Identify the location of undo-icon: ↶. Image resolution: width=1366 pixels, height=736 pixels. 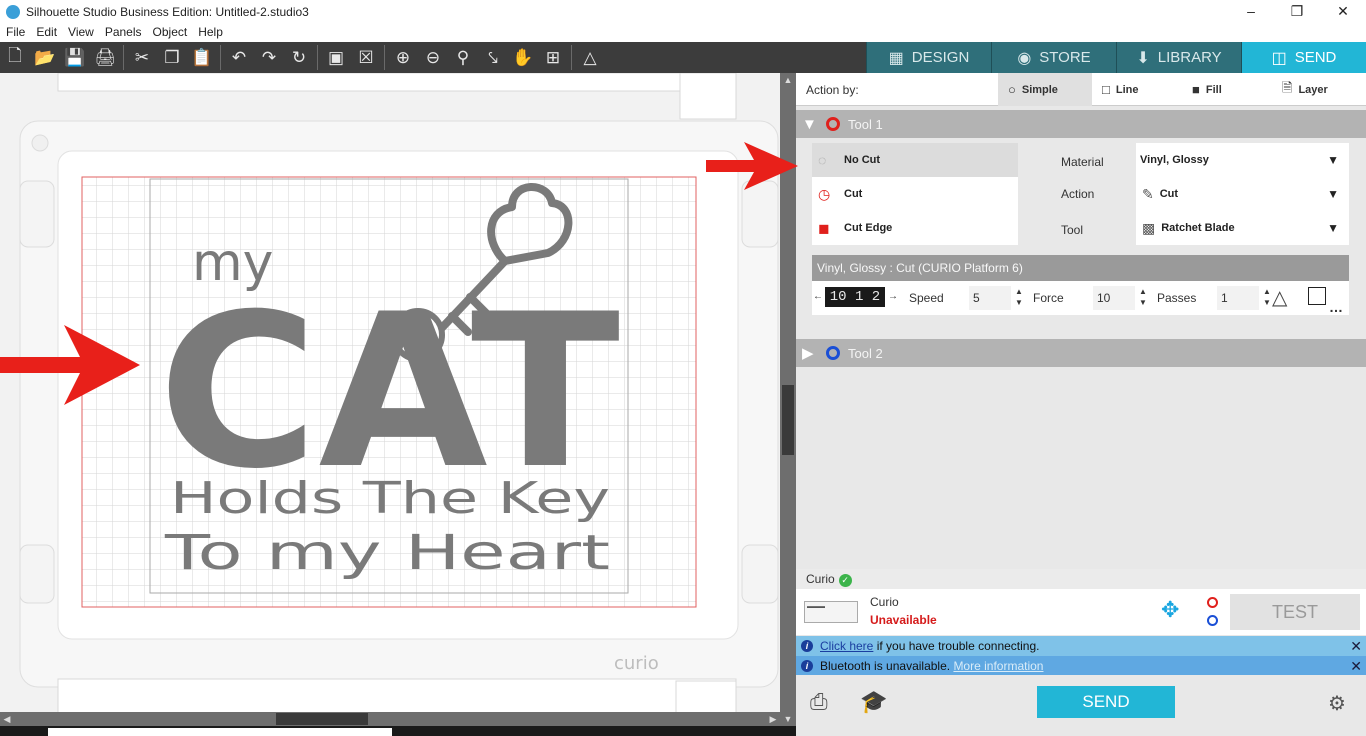
(239, 57).